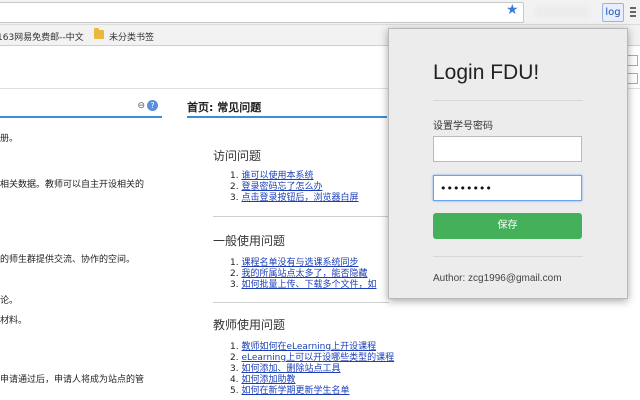  Describe the element at coordinates (72, 380) in the screenshot. I see `left-text-line: 申请通过后，申请人将成为站点的管` at that location.